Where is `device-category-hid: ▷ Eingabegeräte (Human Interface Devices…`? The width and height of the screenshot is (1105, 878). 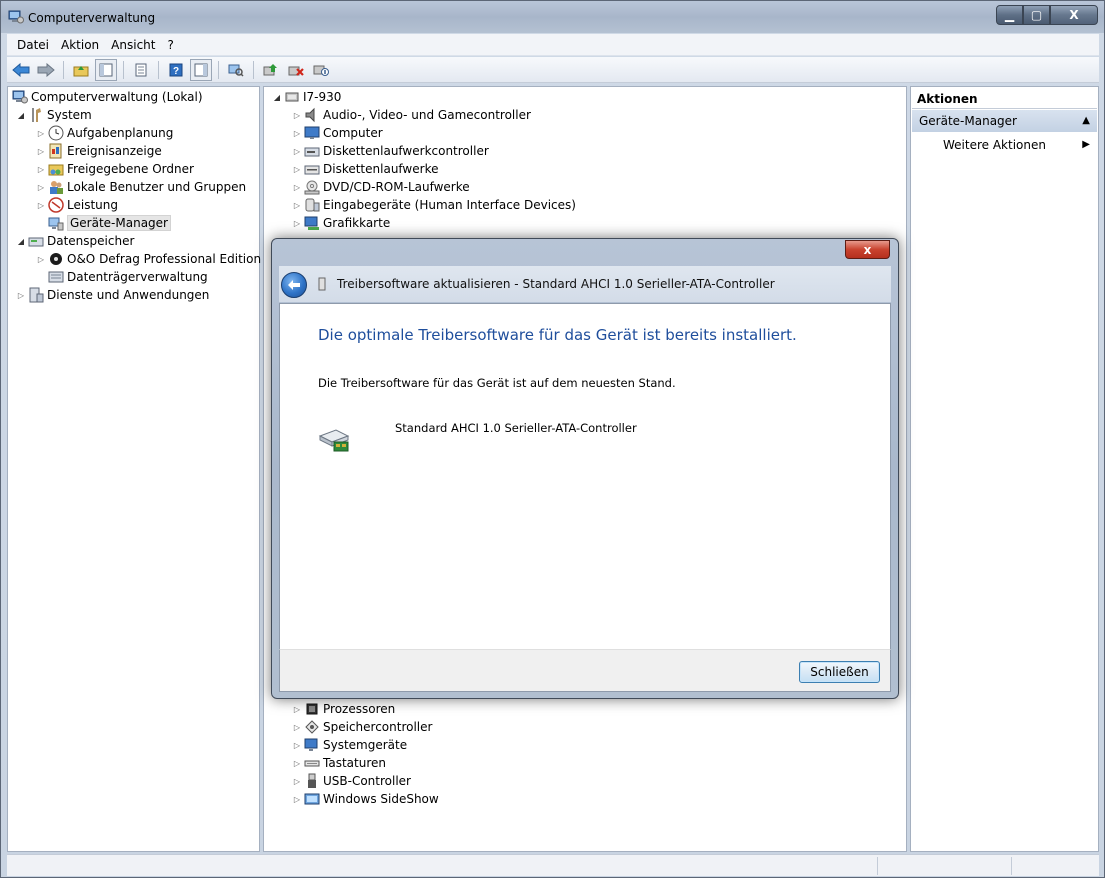
device-category-hid: ▷ Eingabegeräte (Human Interface Devices… is located at coordinates (434, 205).